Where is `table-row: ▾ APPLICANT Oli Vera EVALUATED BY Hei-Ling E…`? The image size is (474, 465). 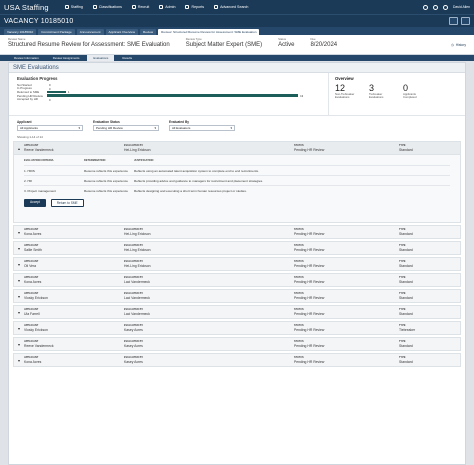 table-row: ▾ APPLICANT Oli Vera EVALUATED BY Hei-Ling E… is located at coordinates (237, 264).